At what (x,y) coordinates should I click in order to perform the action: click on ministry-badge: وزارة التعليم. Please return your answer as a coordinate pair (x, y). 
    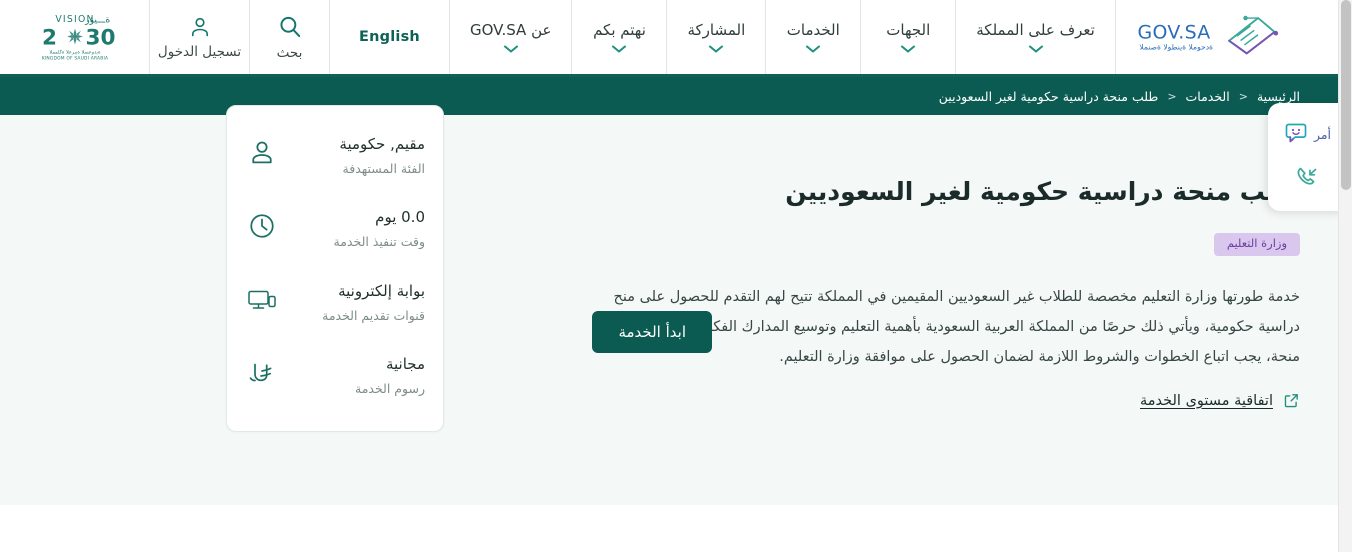
    Looking at the image, I should click on (1256, 244).